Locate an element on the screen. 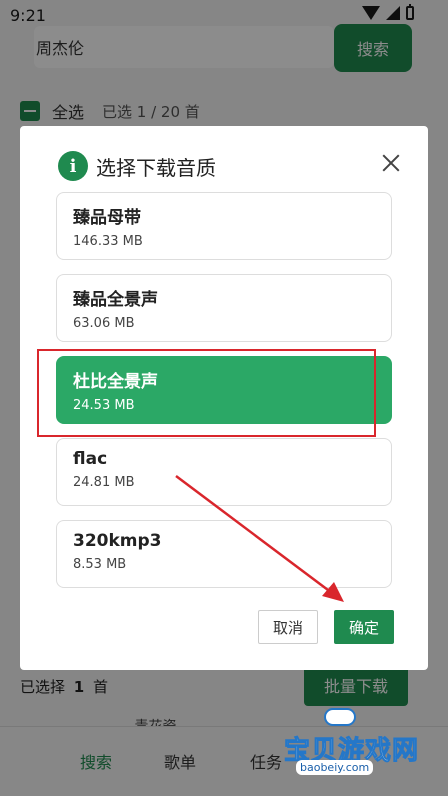 Image resolution: width=448 pixels, height=796 pixels. option-size: 146.33 MB is located at coordinates (108, 241).